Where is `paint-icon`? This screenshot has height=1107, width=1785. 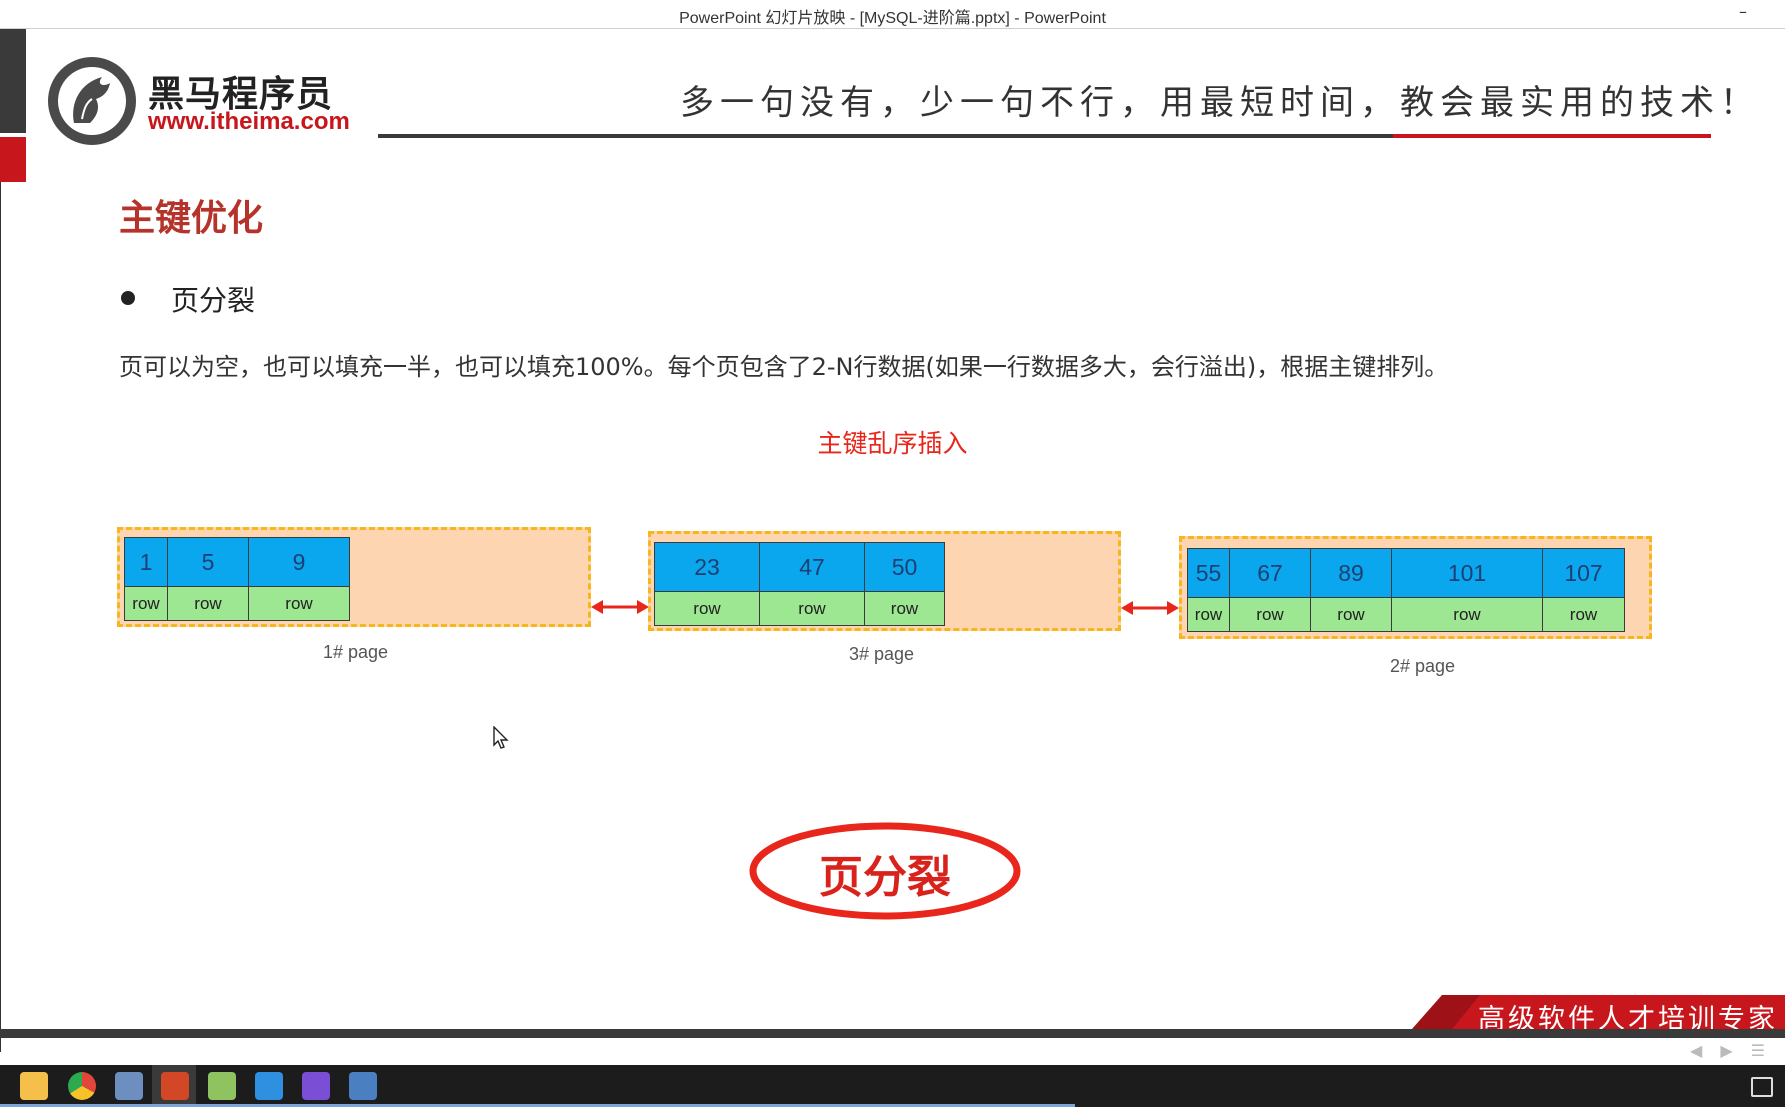 paint-icon is located at coordinates (129, 1086).